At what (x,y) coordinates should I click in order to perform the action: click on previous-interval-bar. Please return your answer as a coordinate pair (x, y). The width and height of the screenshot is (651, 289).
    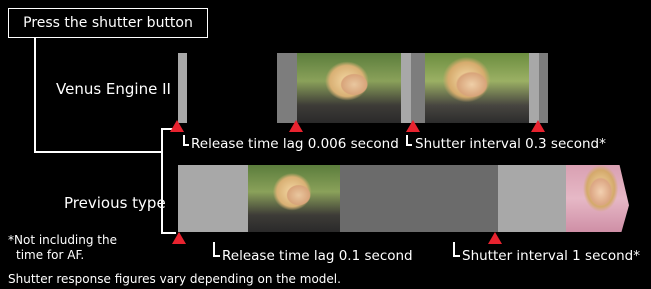
    Looking at the image, I should click on (419, 198).